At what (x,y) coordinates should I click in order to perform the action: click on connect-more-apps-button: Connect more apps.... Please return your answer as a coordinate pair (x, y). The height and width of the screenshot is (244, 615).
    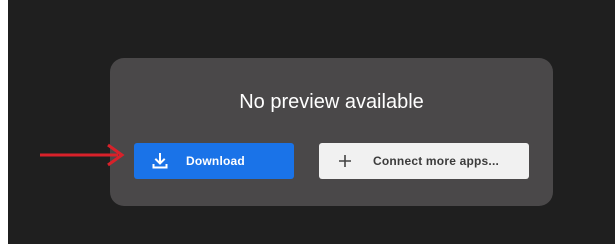
    Looking at the image, I should click on (424, 161).